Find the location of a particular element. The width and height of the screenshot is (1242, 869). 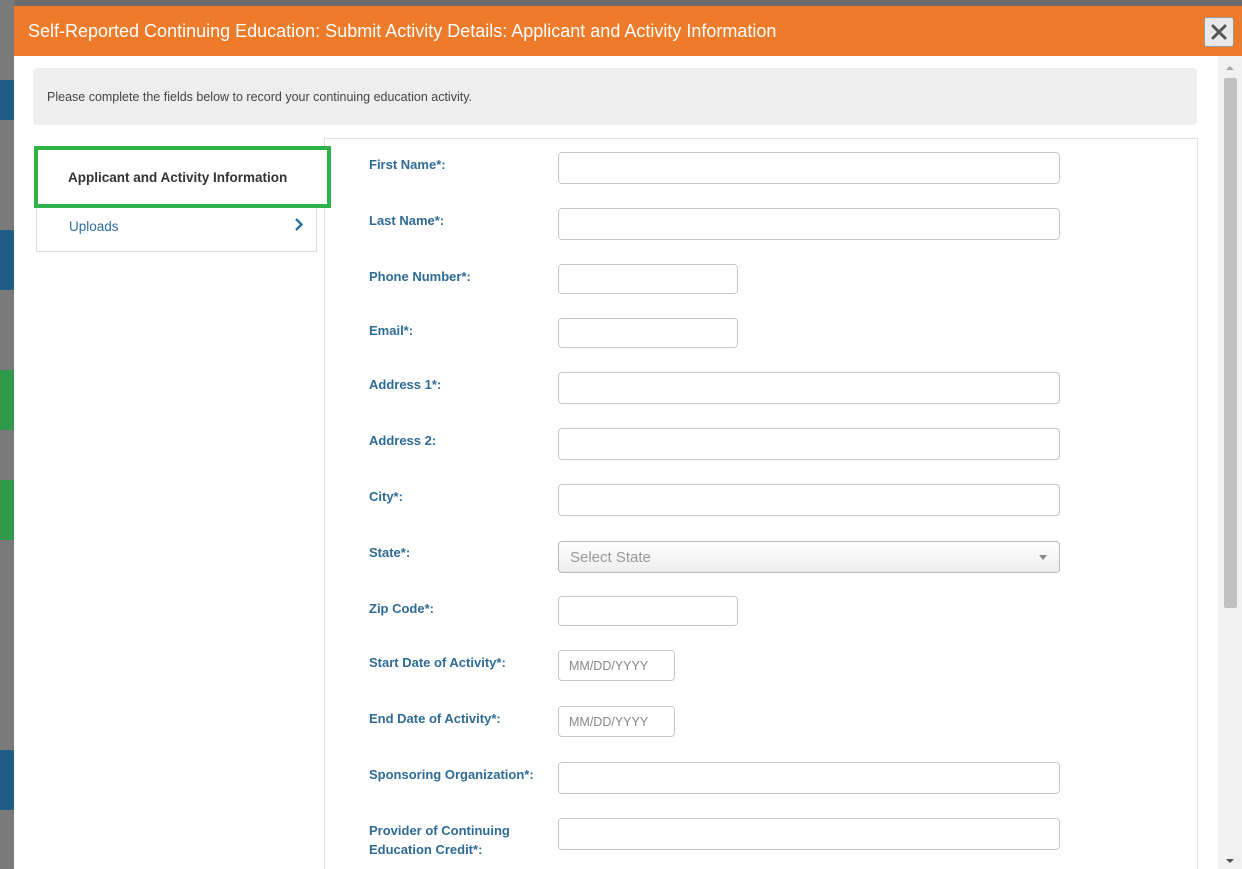

first-name-field is located at coordinates (809, 168).